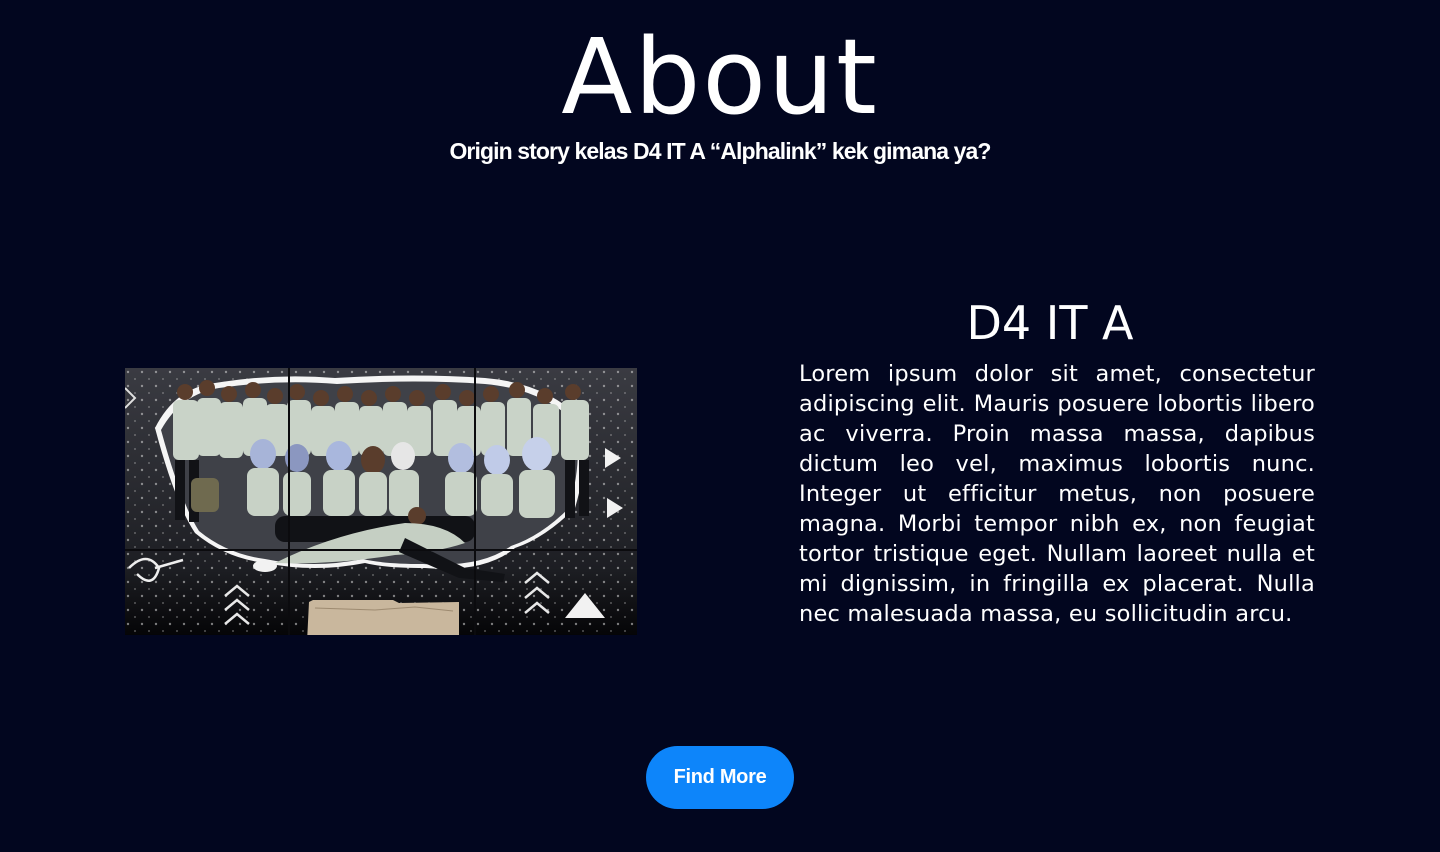 The image size is (1440, 852). What do you see at coordinates (381, 501) in the screenshot?
I see `class-group-photo` at bounding box center [381, 501].